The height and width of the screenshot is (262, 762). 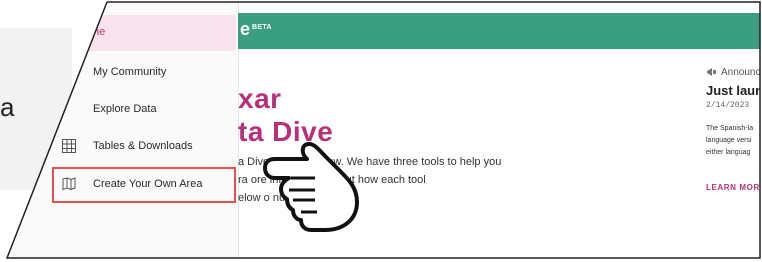 I want to click on pointing-hand-icon, so click(x=311, y=187).